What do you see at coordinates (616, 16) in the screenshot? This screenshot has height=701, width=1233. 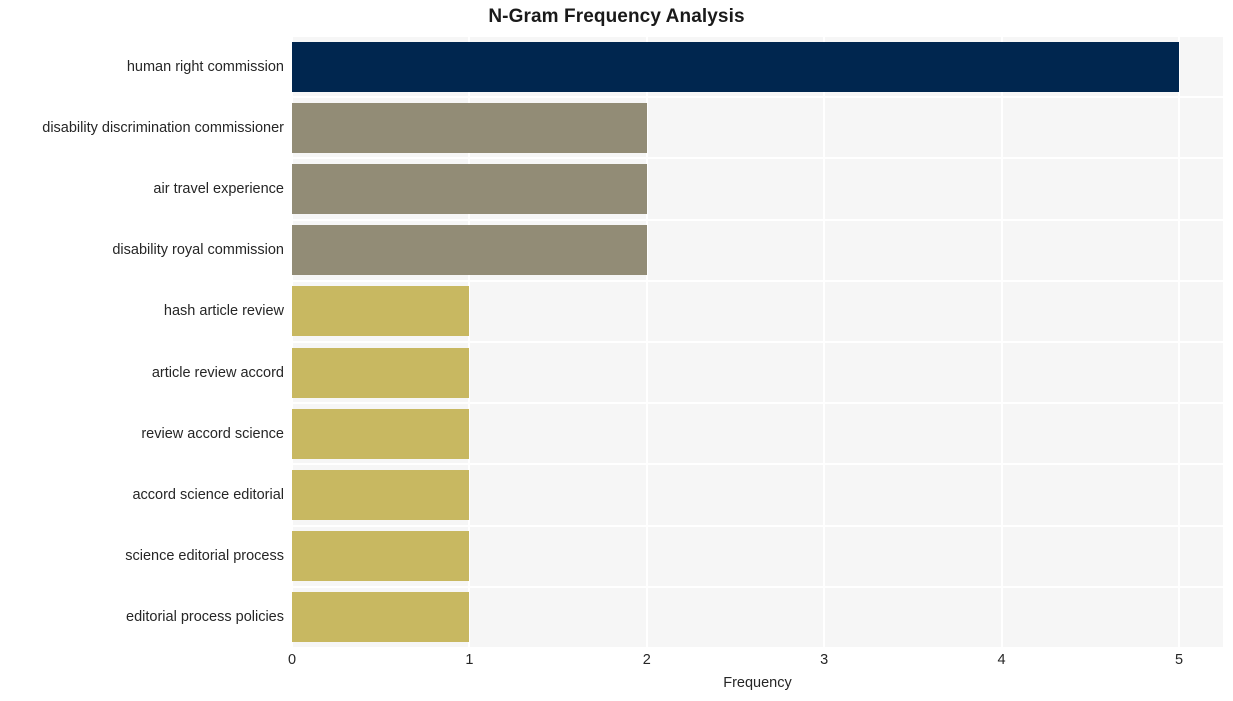 I see `chart-title: N-Gram Frequency Analysis` at bounding box center [616, 16].